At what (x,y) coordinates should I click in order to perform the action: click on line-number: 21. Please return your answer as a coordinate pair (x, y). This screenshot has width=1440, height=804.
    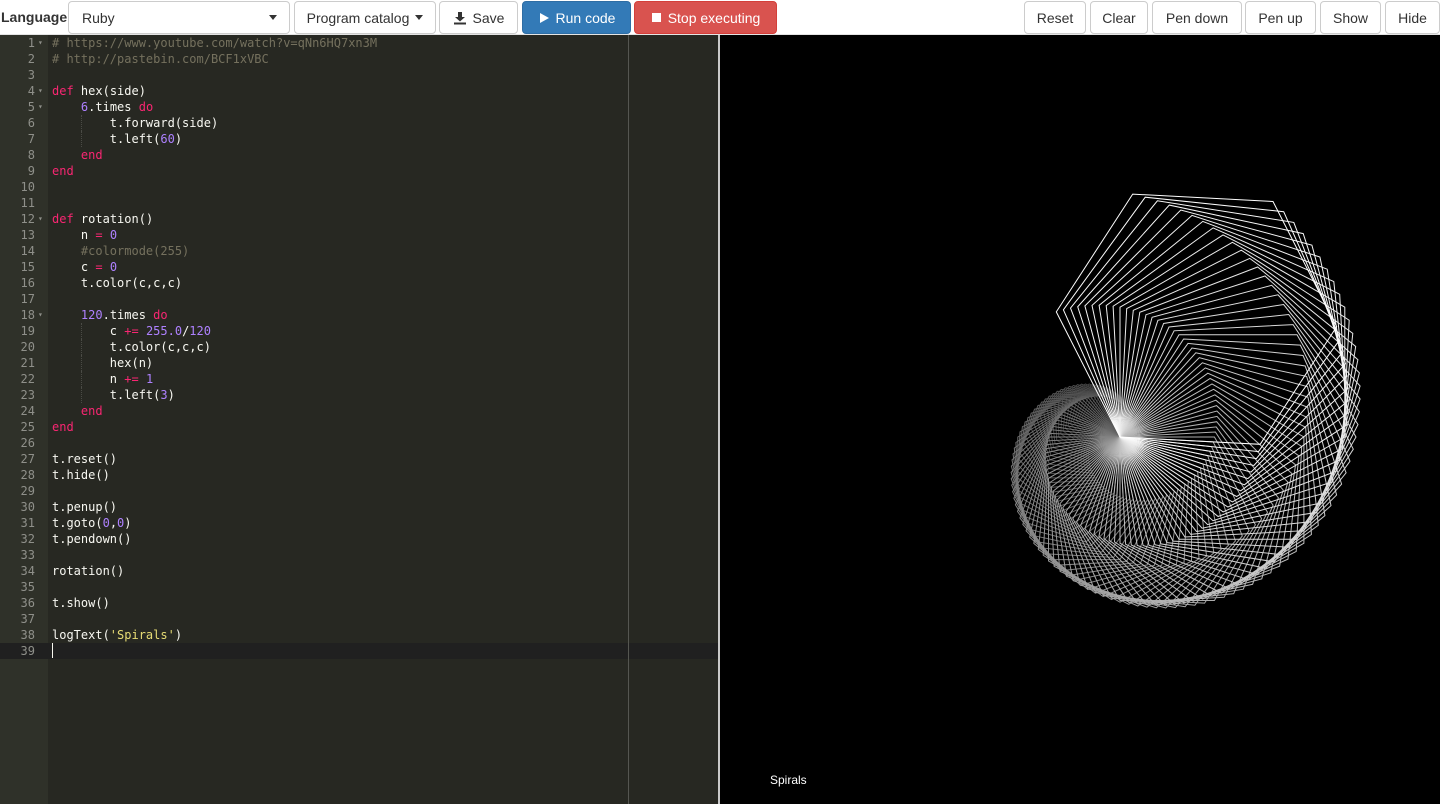
    Looking at the image, I should click on (27, 363).